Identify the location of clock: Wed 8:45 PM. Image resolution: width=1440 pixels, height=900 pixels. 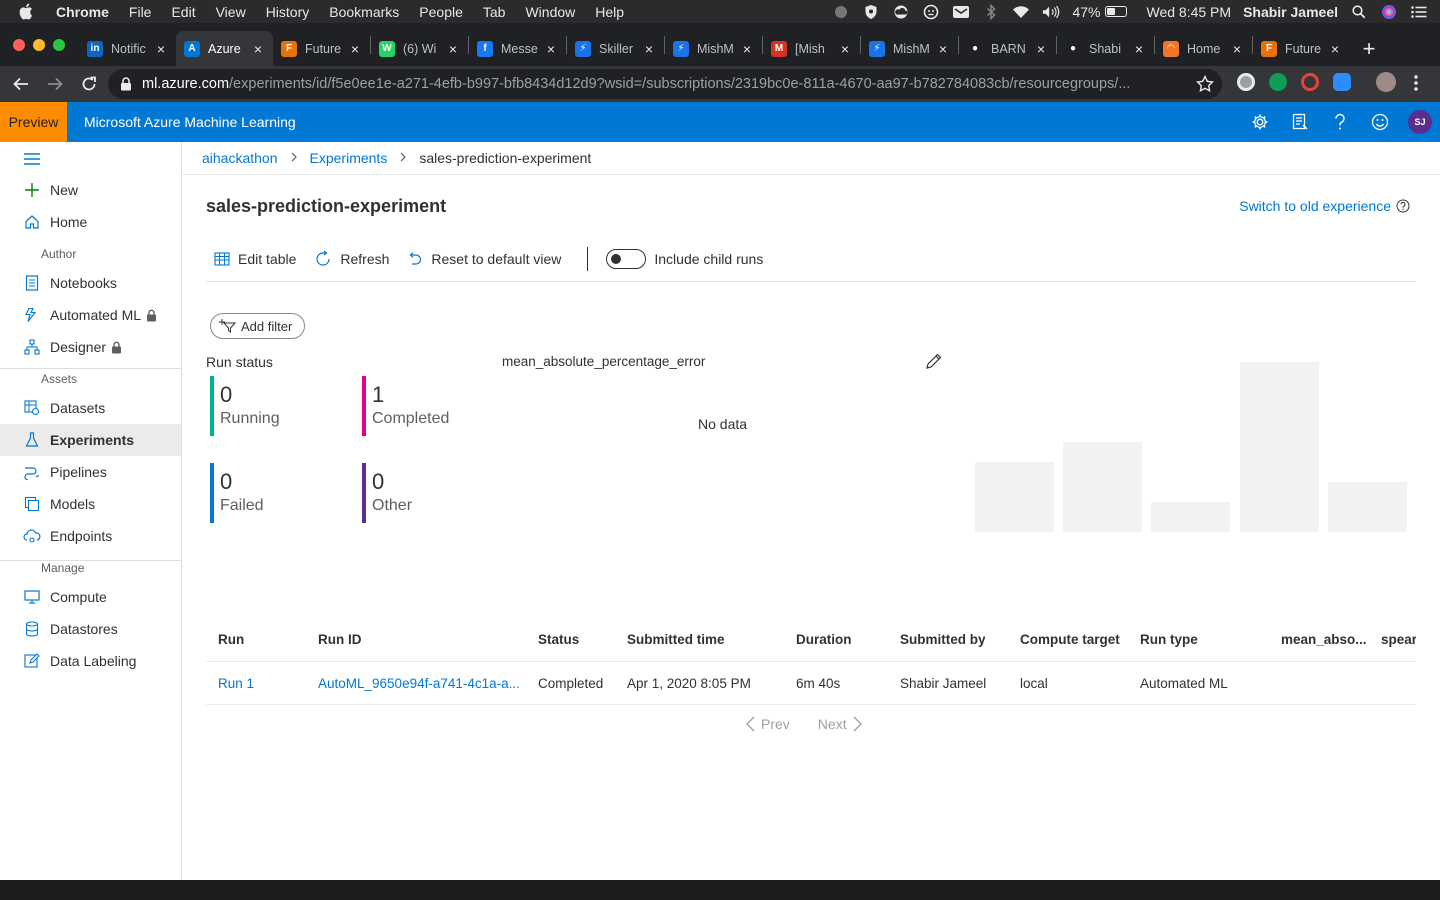
(1189, 12).